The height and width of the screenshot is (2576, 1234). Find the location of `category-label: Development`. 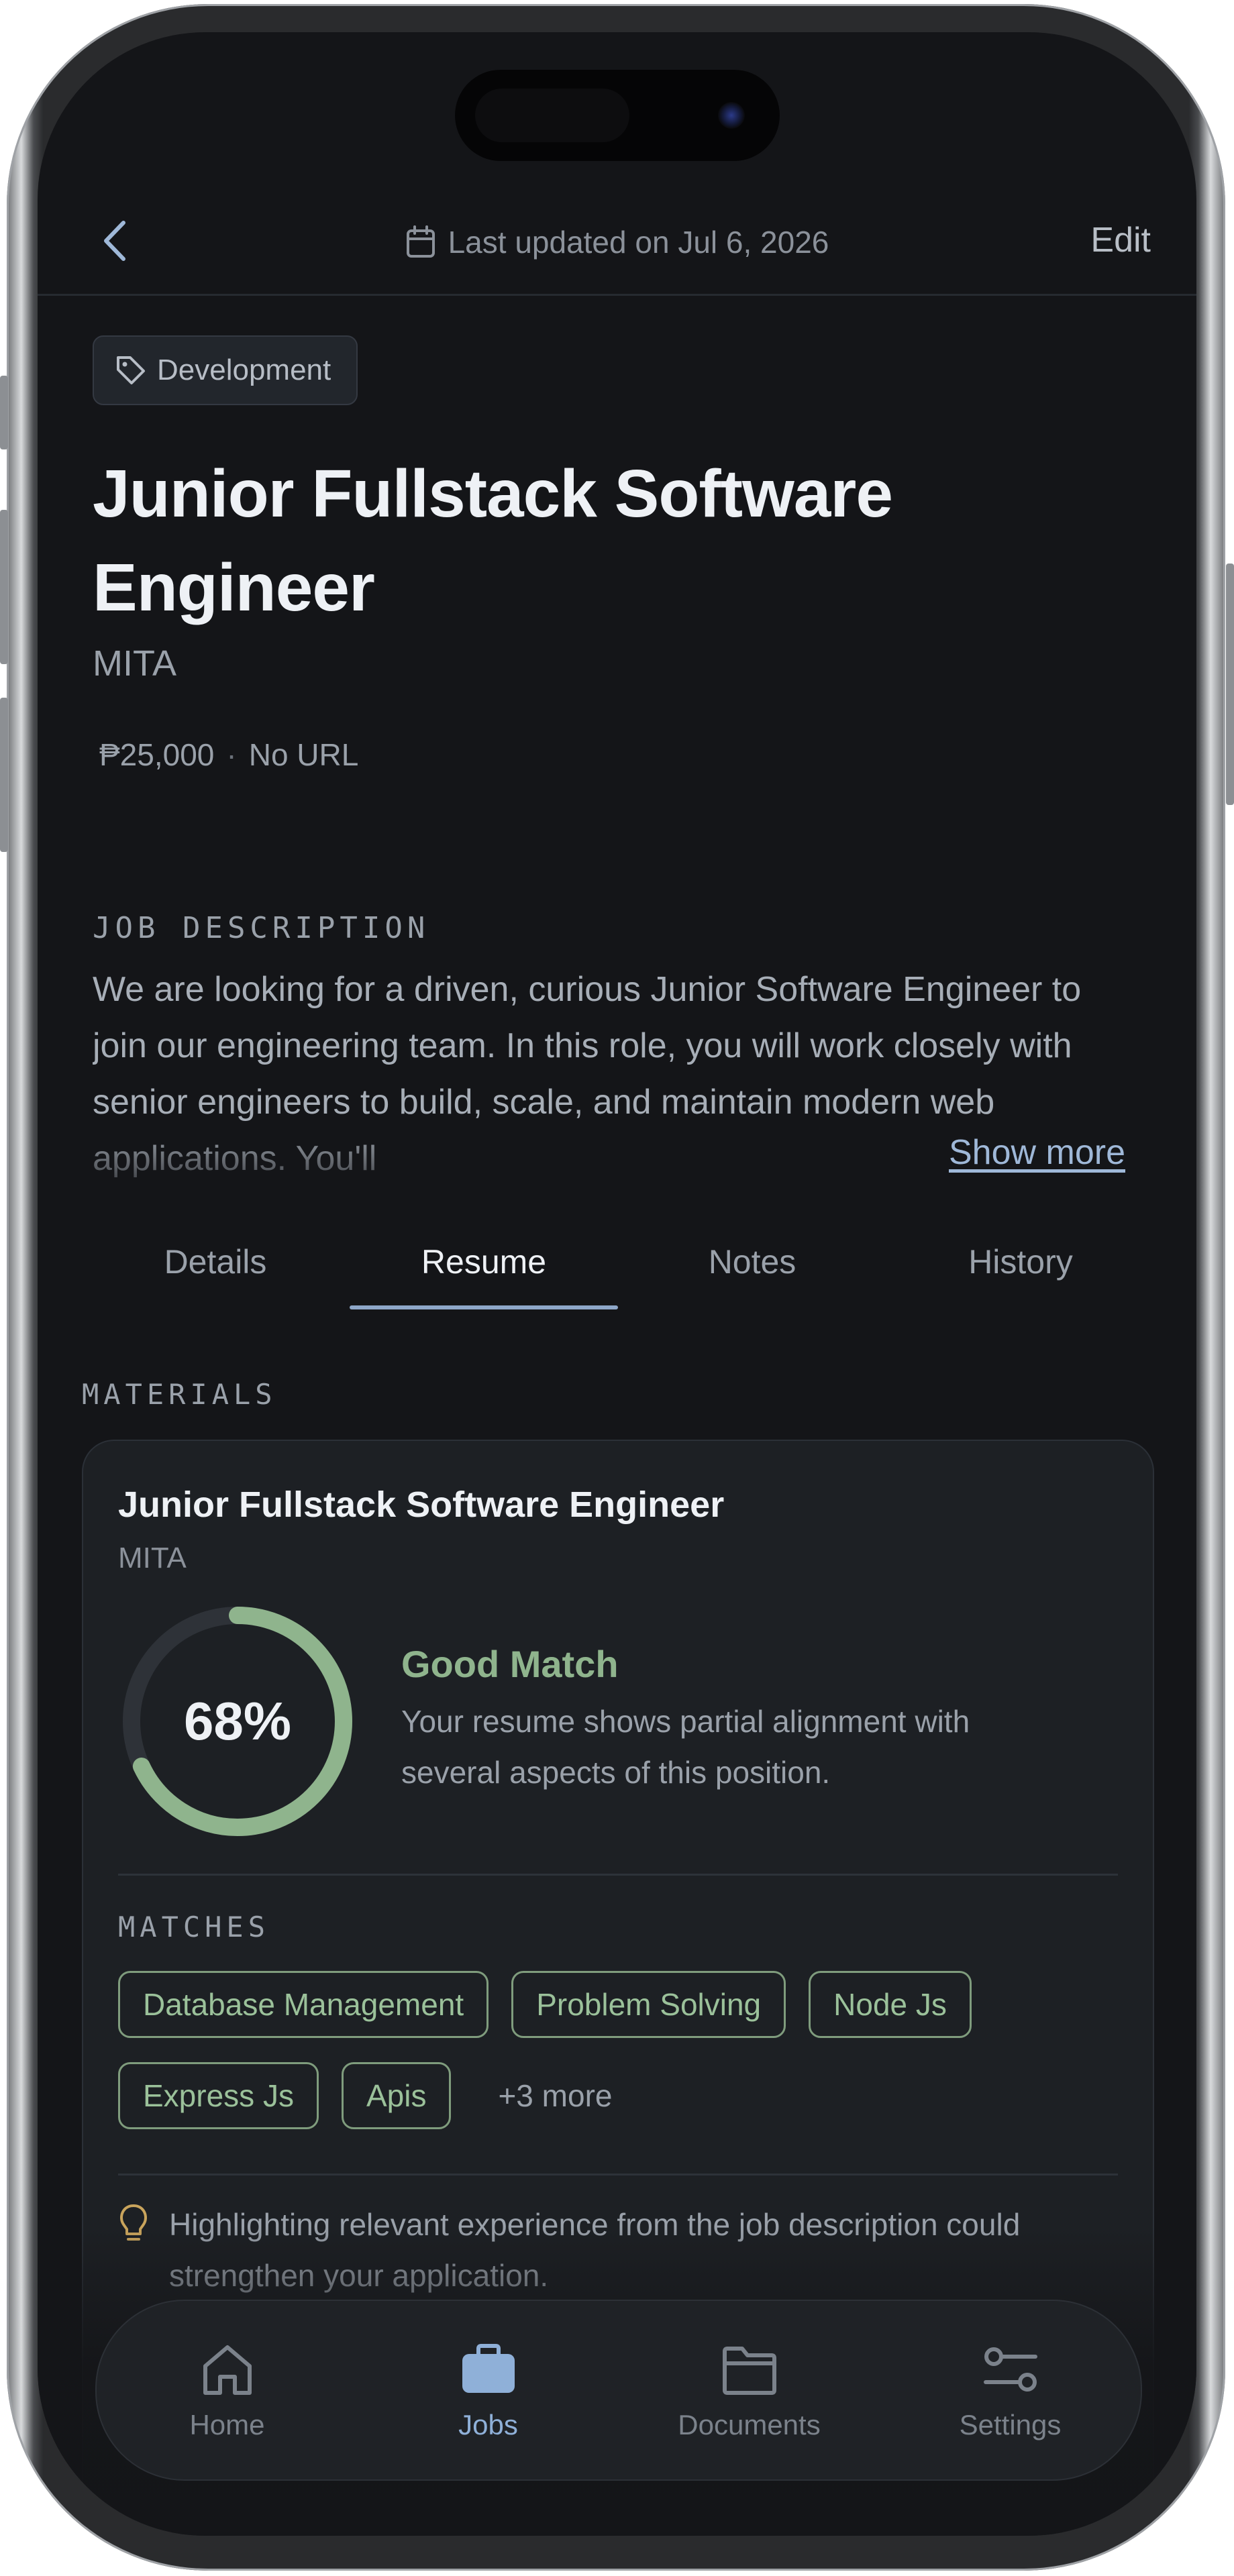

category-label: Development is located at coordinates (244, 370).